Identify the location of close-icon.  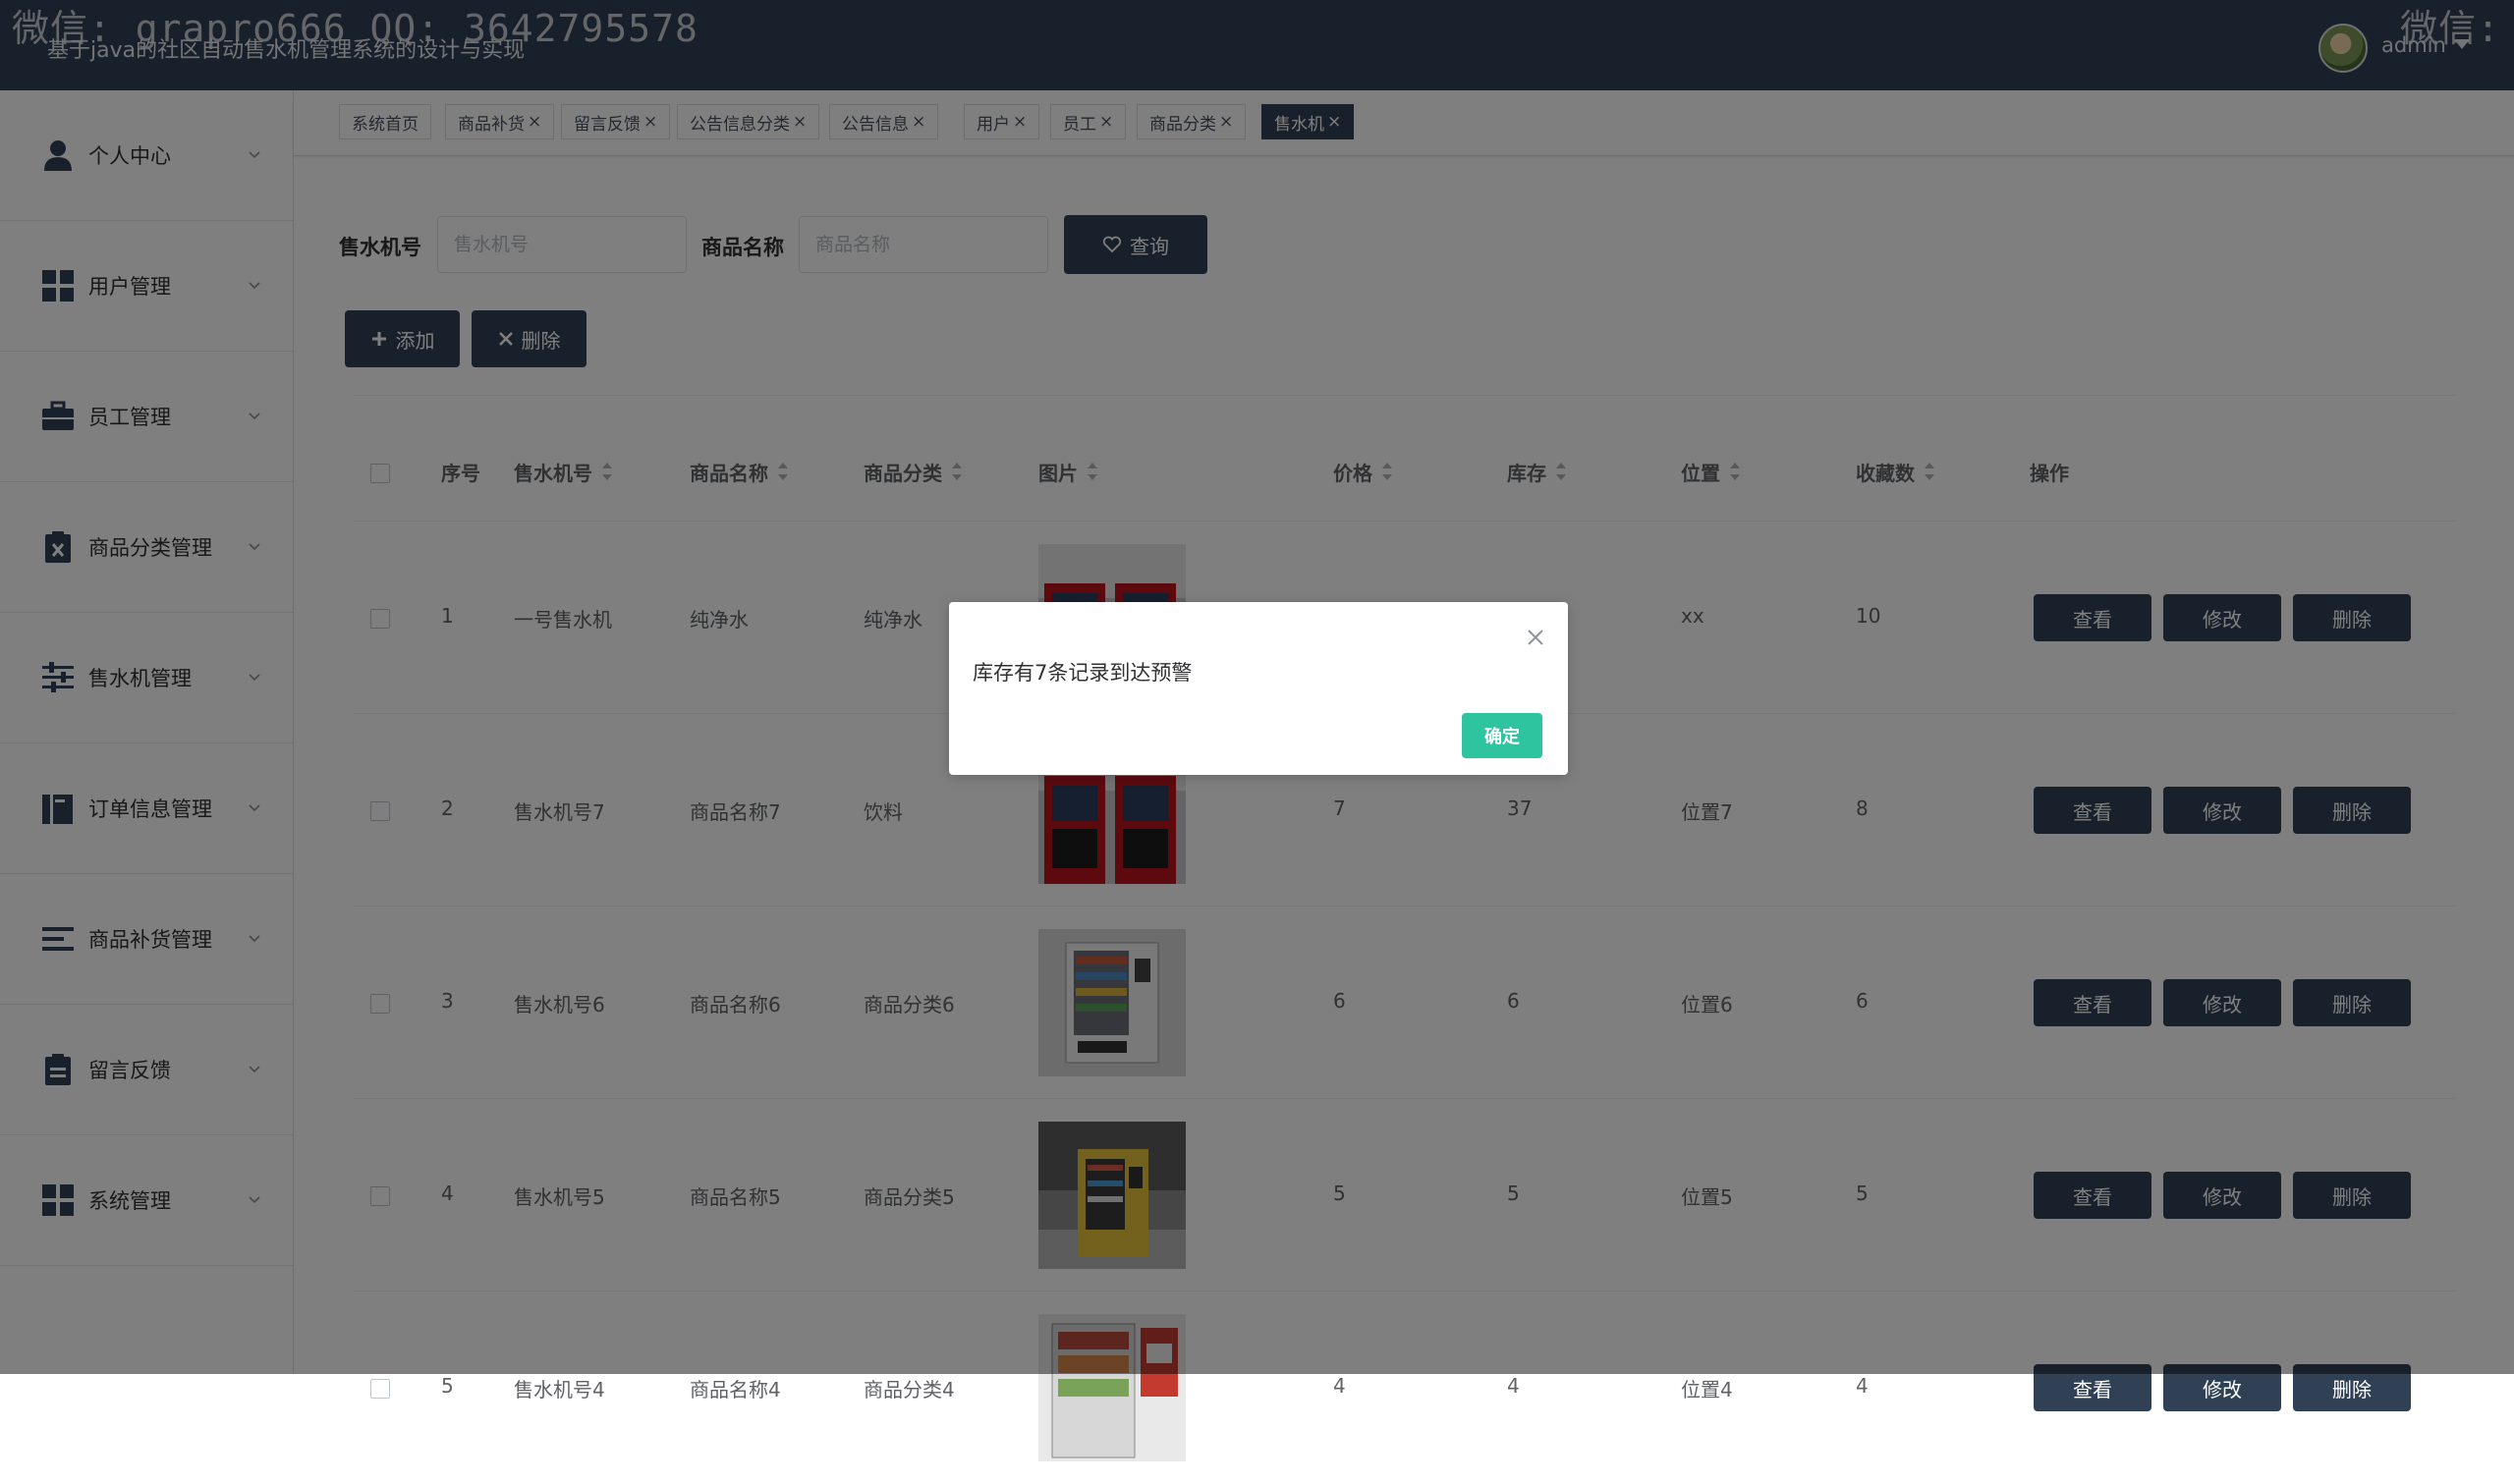
(1535, 637).